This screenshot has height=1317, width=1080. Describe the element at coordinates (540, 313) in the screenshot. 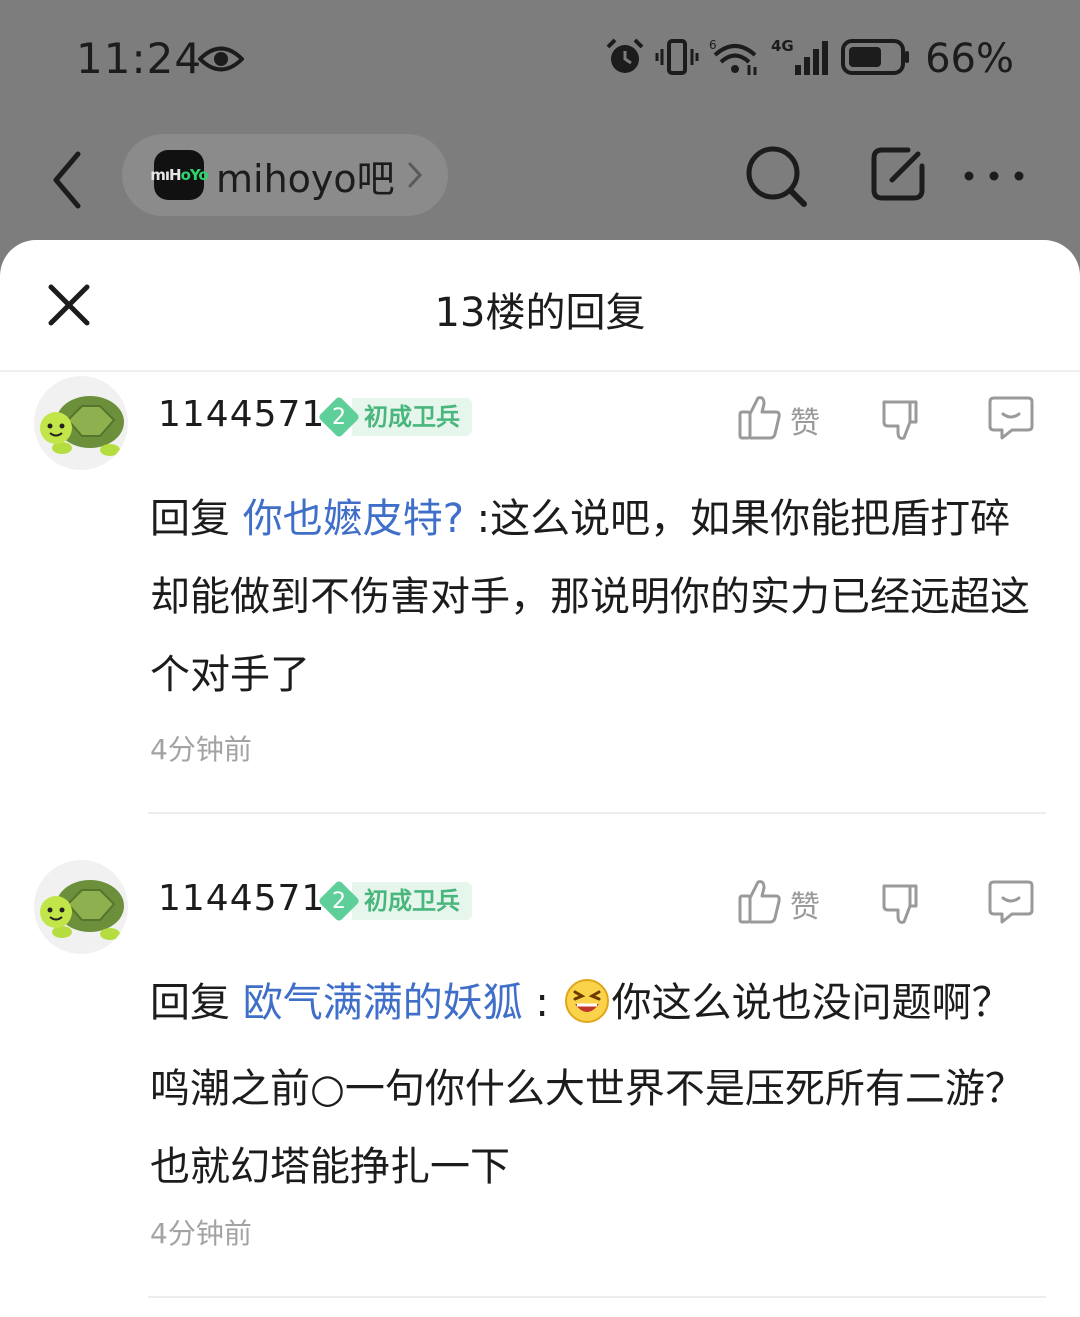

I see `sheet-title: 13楼的回复` at that location.